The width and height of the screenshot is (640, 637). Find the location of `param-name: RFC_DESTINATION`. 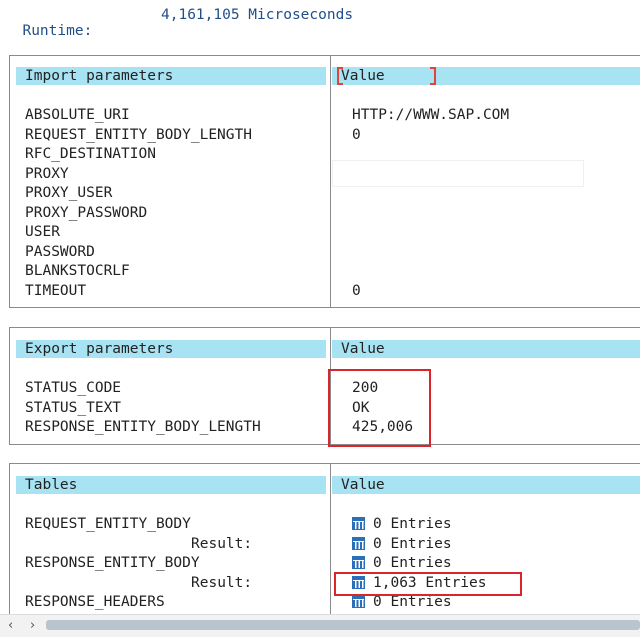

param-name: RFC_DESTINATION is located at coordinates (90, 154).